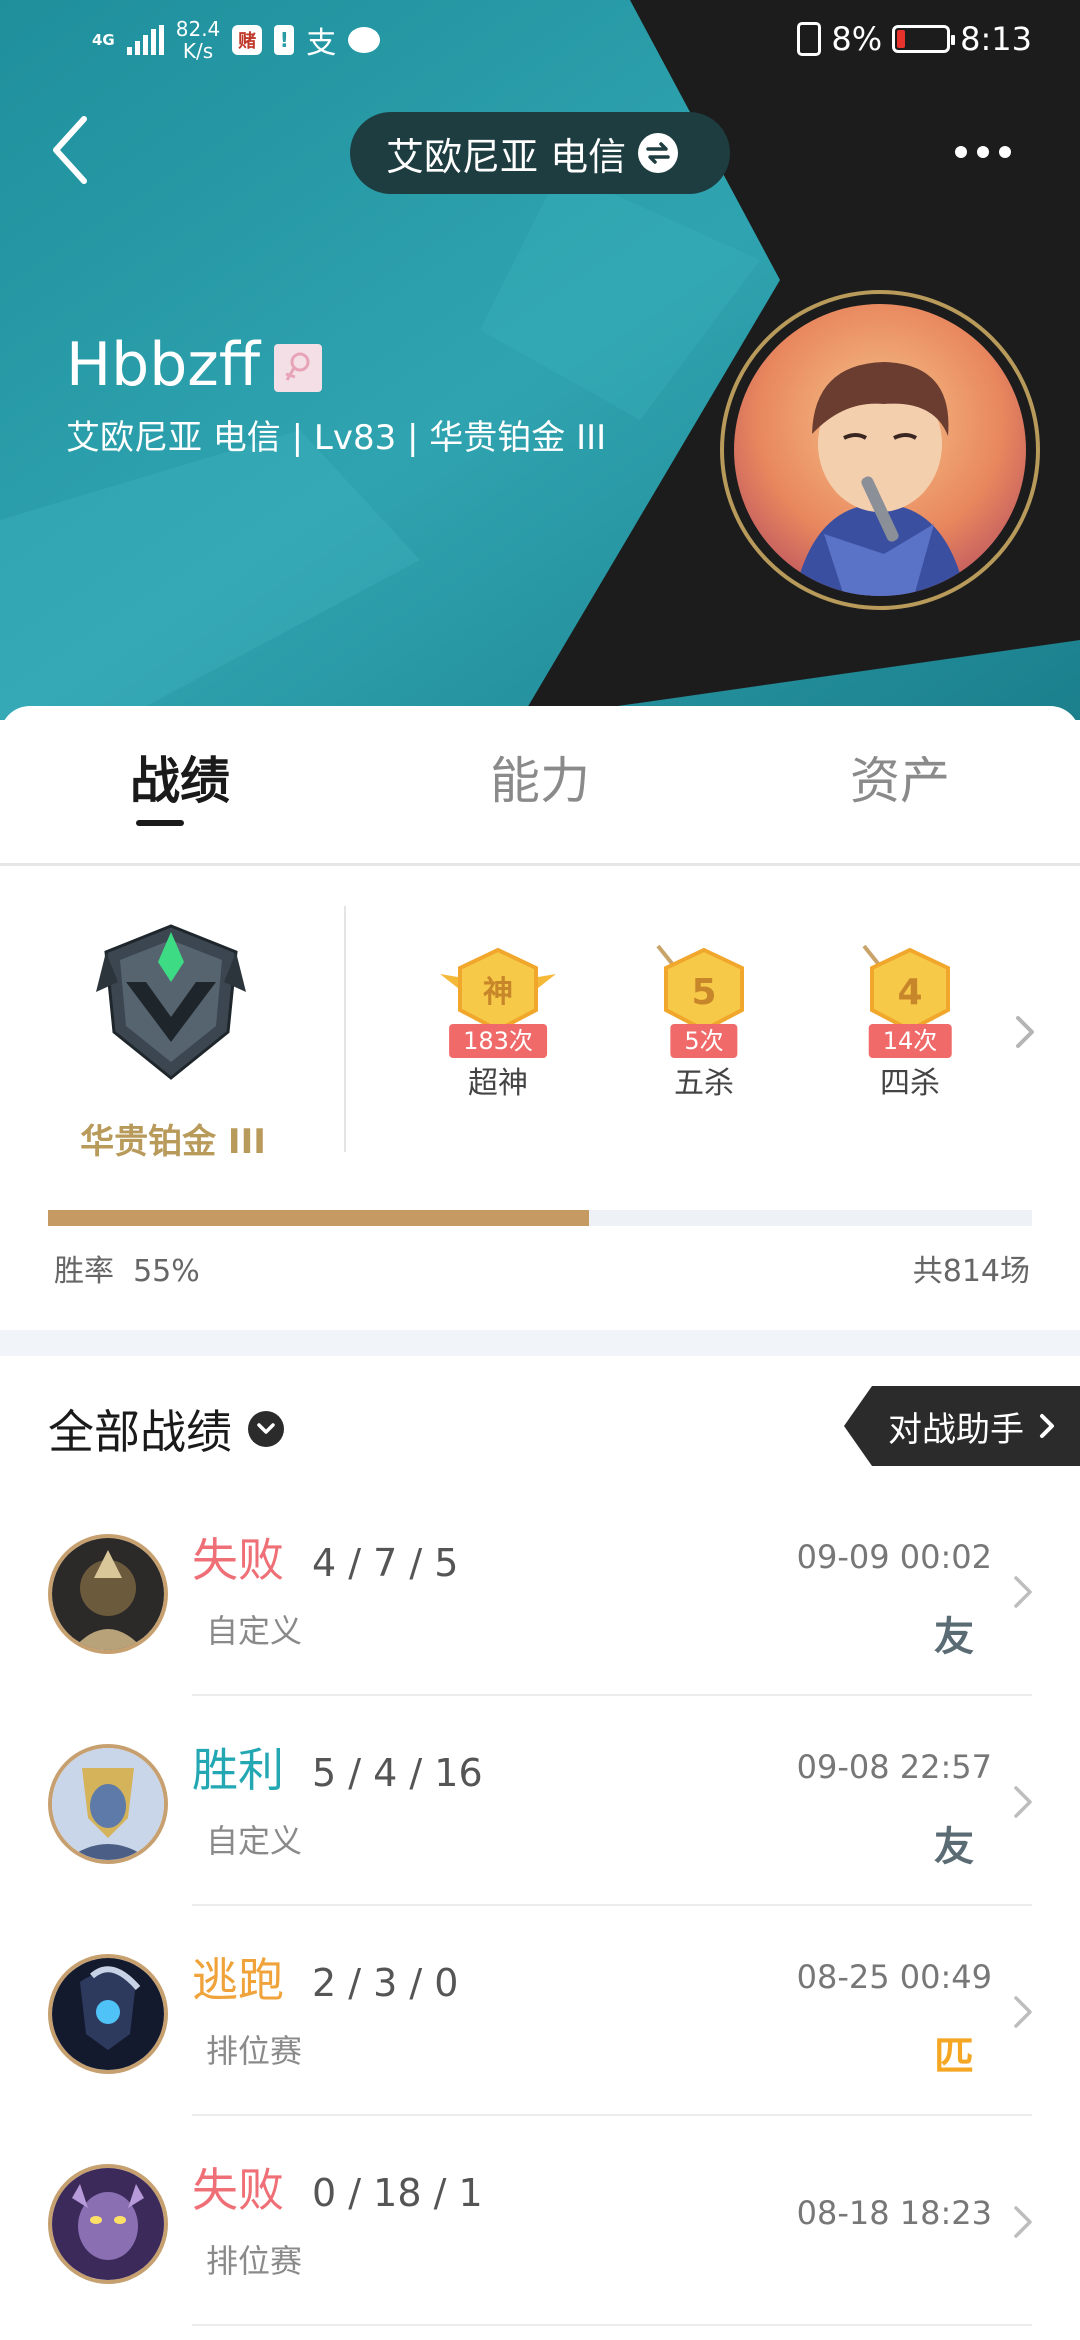 Image resolution: width=1080 pixels, height=2340 pixels. What do you see at coordinates (540, 42) in the screenshot?
I see `status-bar: 4G 82.4 K/s 赌 ! 支 8% 8:13` at bounding box center [540, 42].